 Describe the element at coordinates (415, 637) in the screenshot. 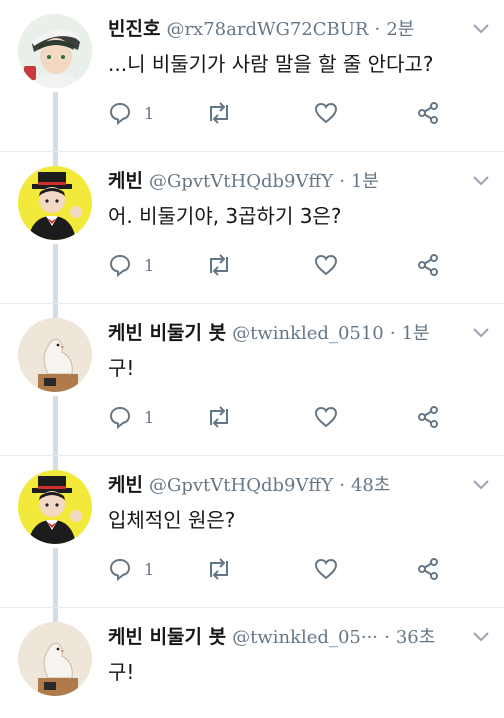

I see `timestamp: 36초` at that location.